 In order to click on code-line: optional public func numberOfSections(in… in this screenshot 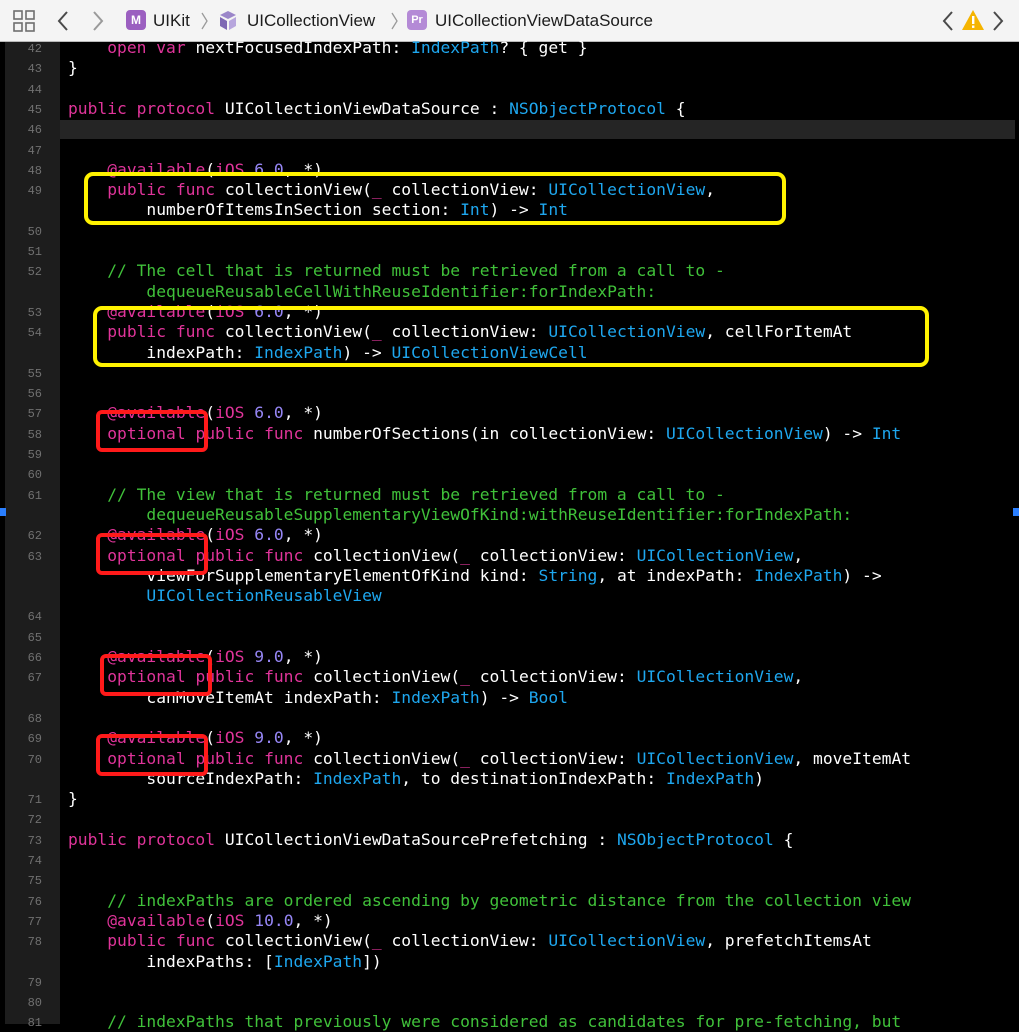, I will do `click(504, 433)`.